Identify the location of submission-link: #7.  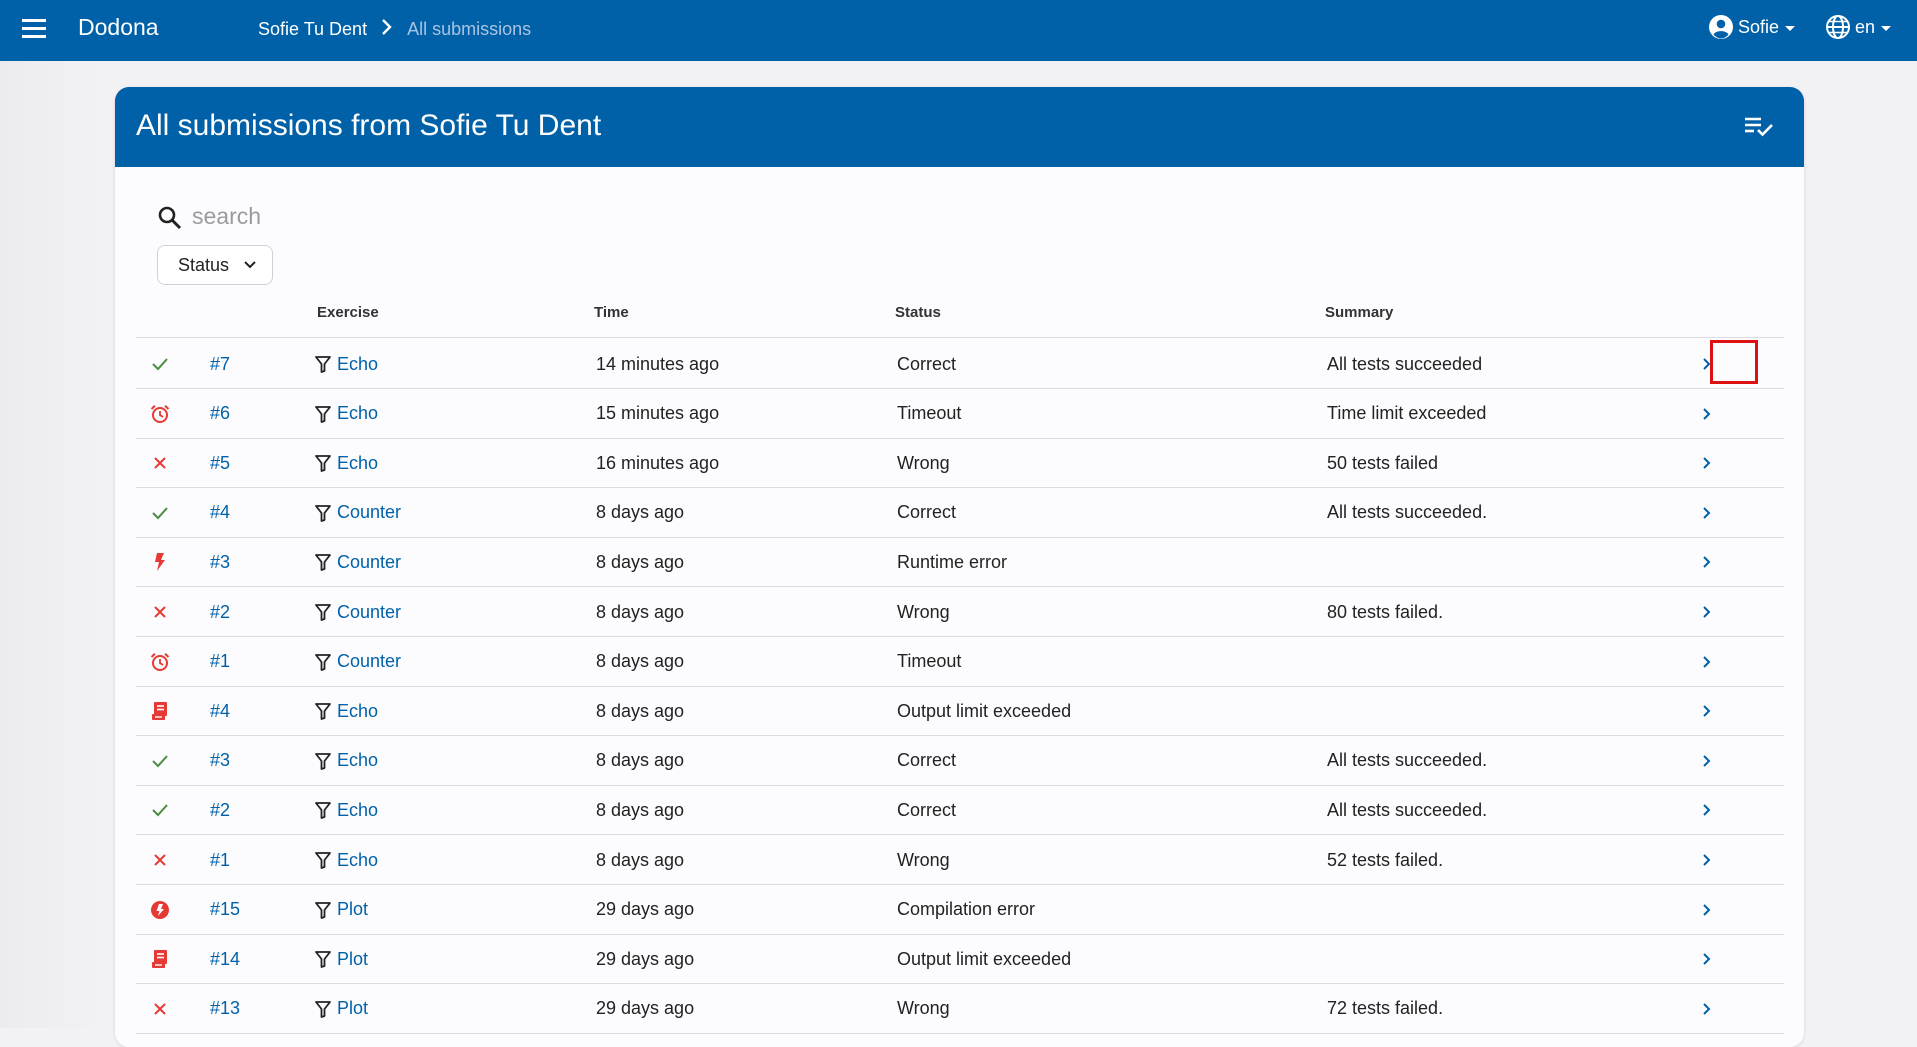
(220, 364).